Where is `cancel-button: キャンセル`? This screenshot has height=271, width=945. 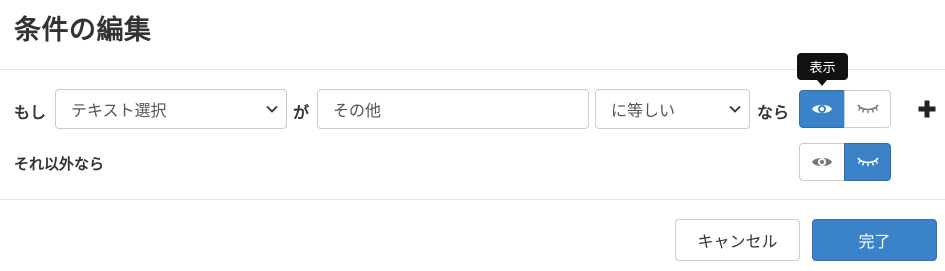
cancel-button: キャンセル is located at coordinates (737, 240).